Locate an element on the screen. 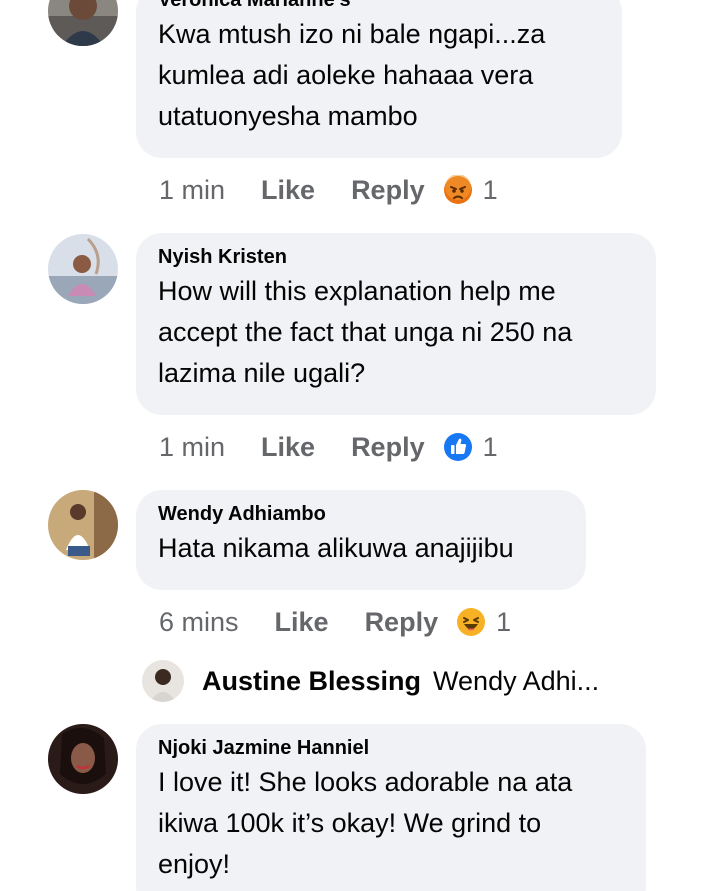  angry-emoji-icon is located at coordinates (458, 190).